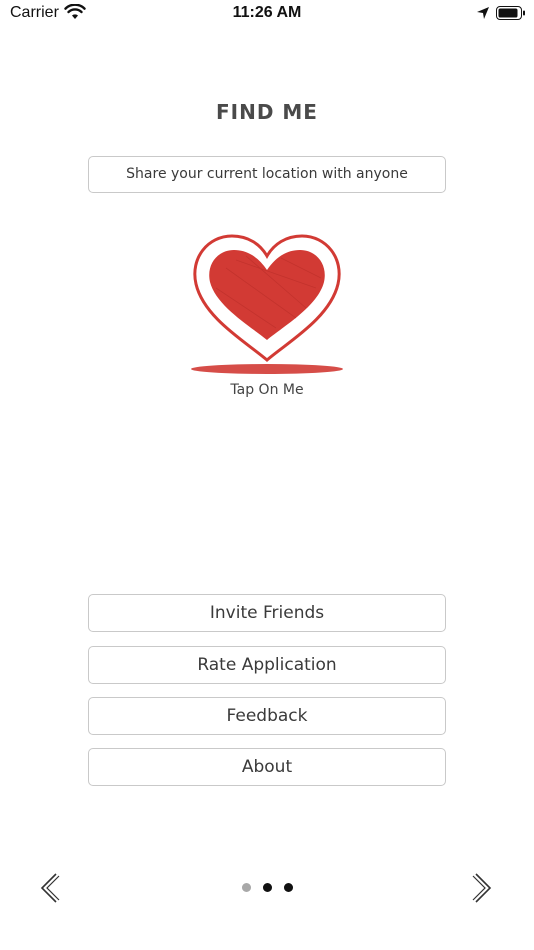  Describe the element at coordinates (267, 174) in the screenshot. I see `share-location-button: Share your current location with anyone` at that location.